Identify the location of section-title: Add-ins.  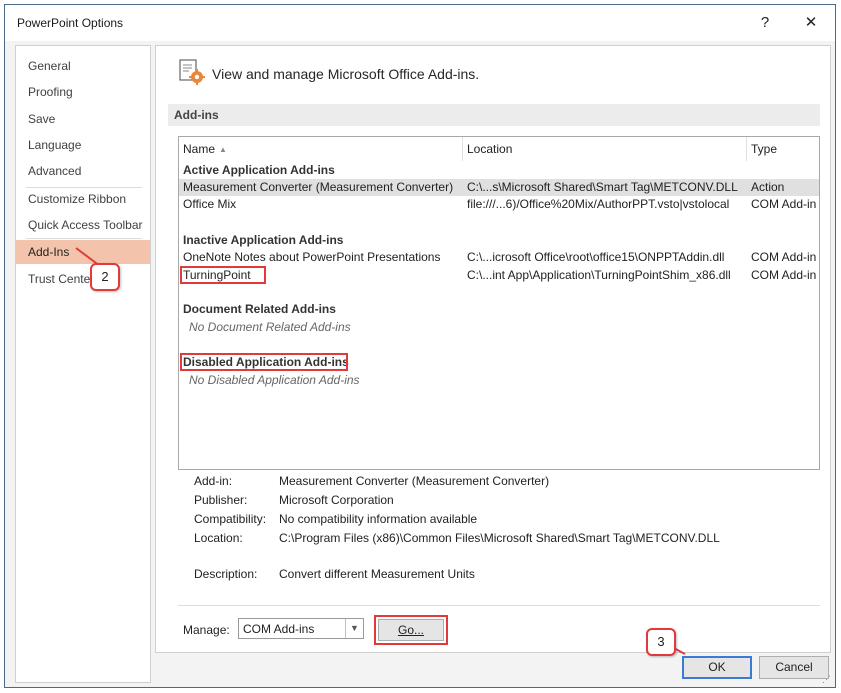
(196, 115).